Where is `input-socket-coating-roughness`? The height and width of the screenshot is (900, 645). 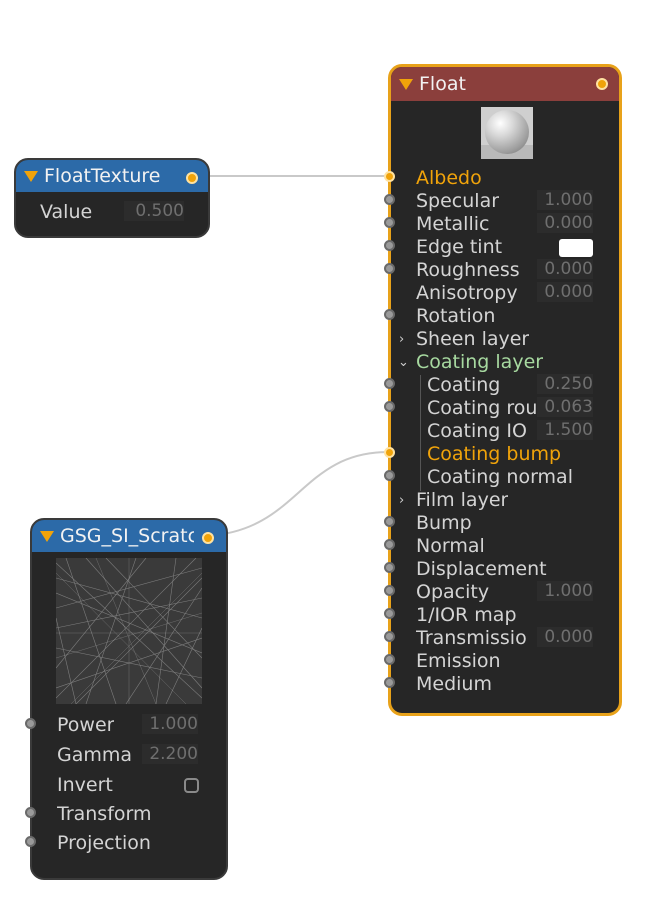 input-socket-coating-roughness is located at coordinates (389, 406).